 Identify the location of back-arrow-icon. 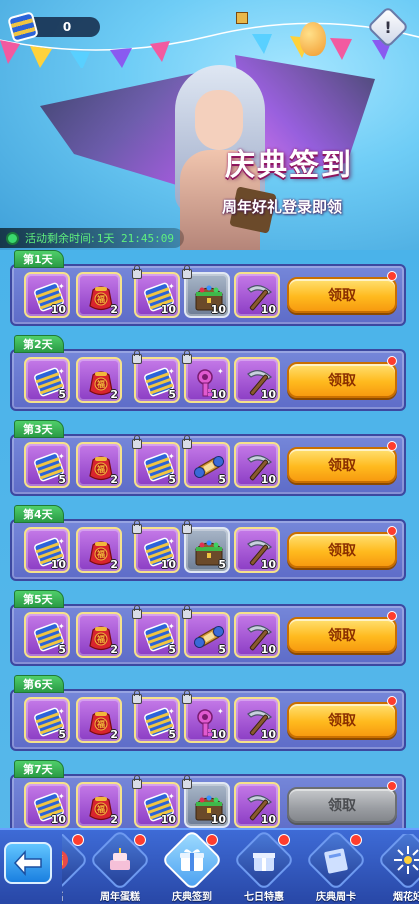
(27, 863).